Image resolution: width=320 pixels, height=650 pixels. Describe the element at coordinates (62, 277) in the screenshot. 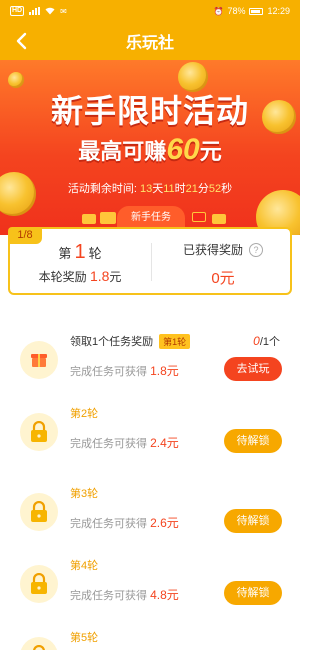

I see `round-reward-label: 本轮奖励` at that location.